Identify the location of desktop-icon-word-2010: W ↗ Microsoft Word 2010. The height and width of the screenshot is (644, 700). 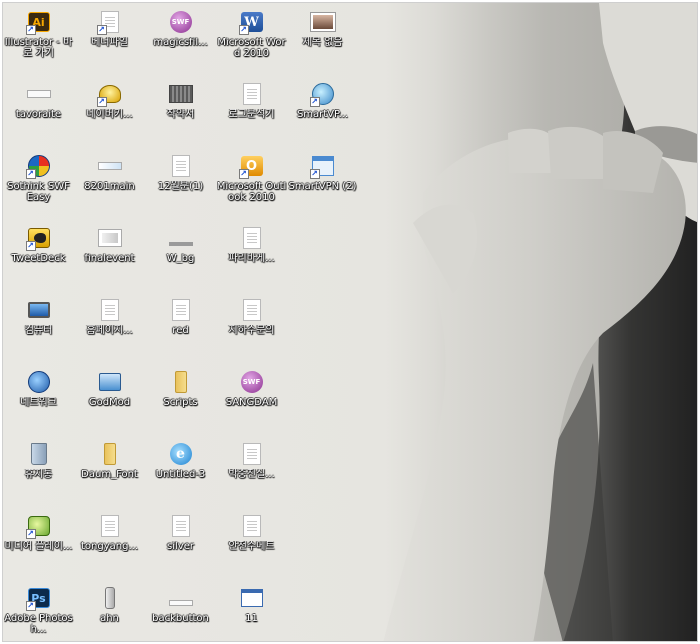
(251, 45).